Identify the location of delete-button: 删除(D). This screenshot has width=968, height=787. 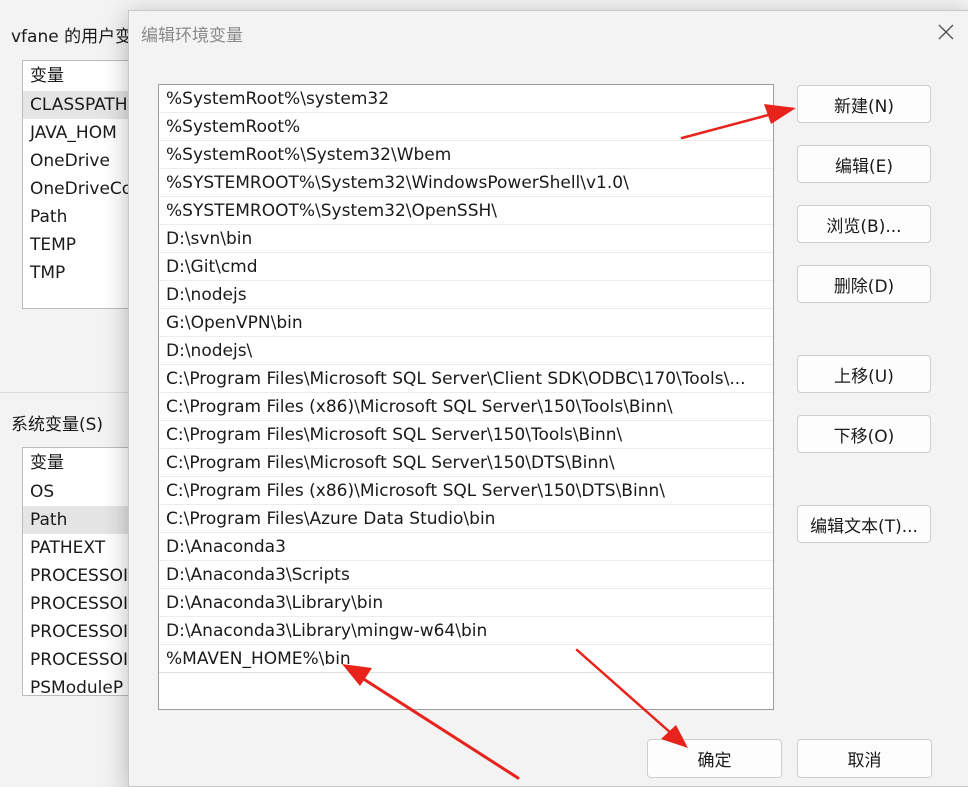
(864, 284).